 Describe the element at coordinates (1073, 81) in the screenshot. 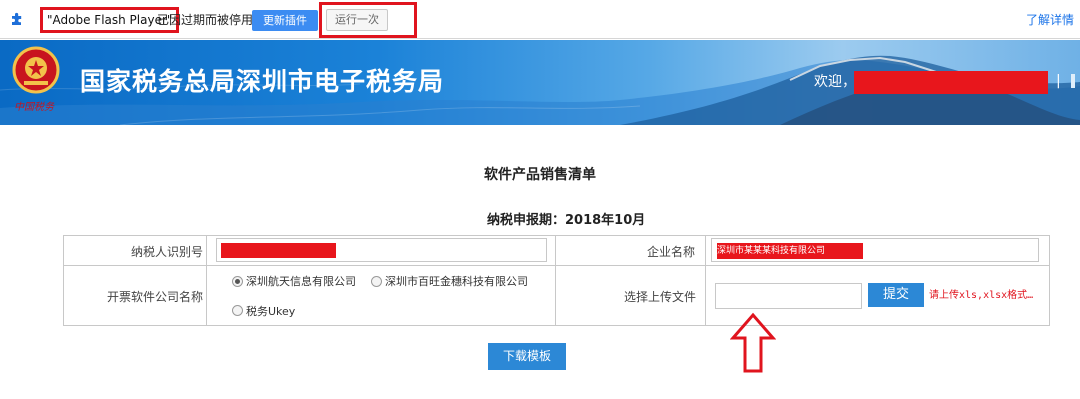

I see `header-link-partial` at that location.